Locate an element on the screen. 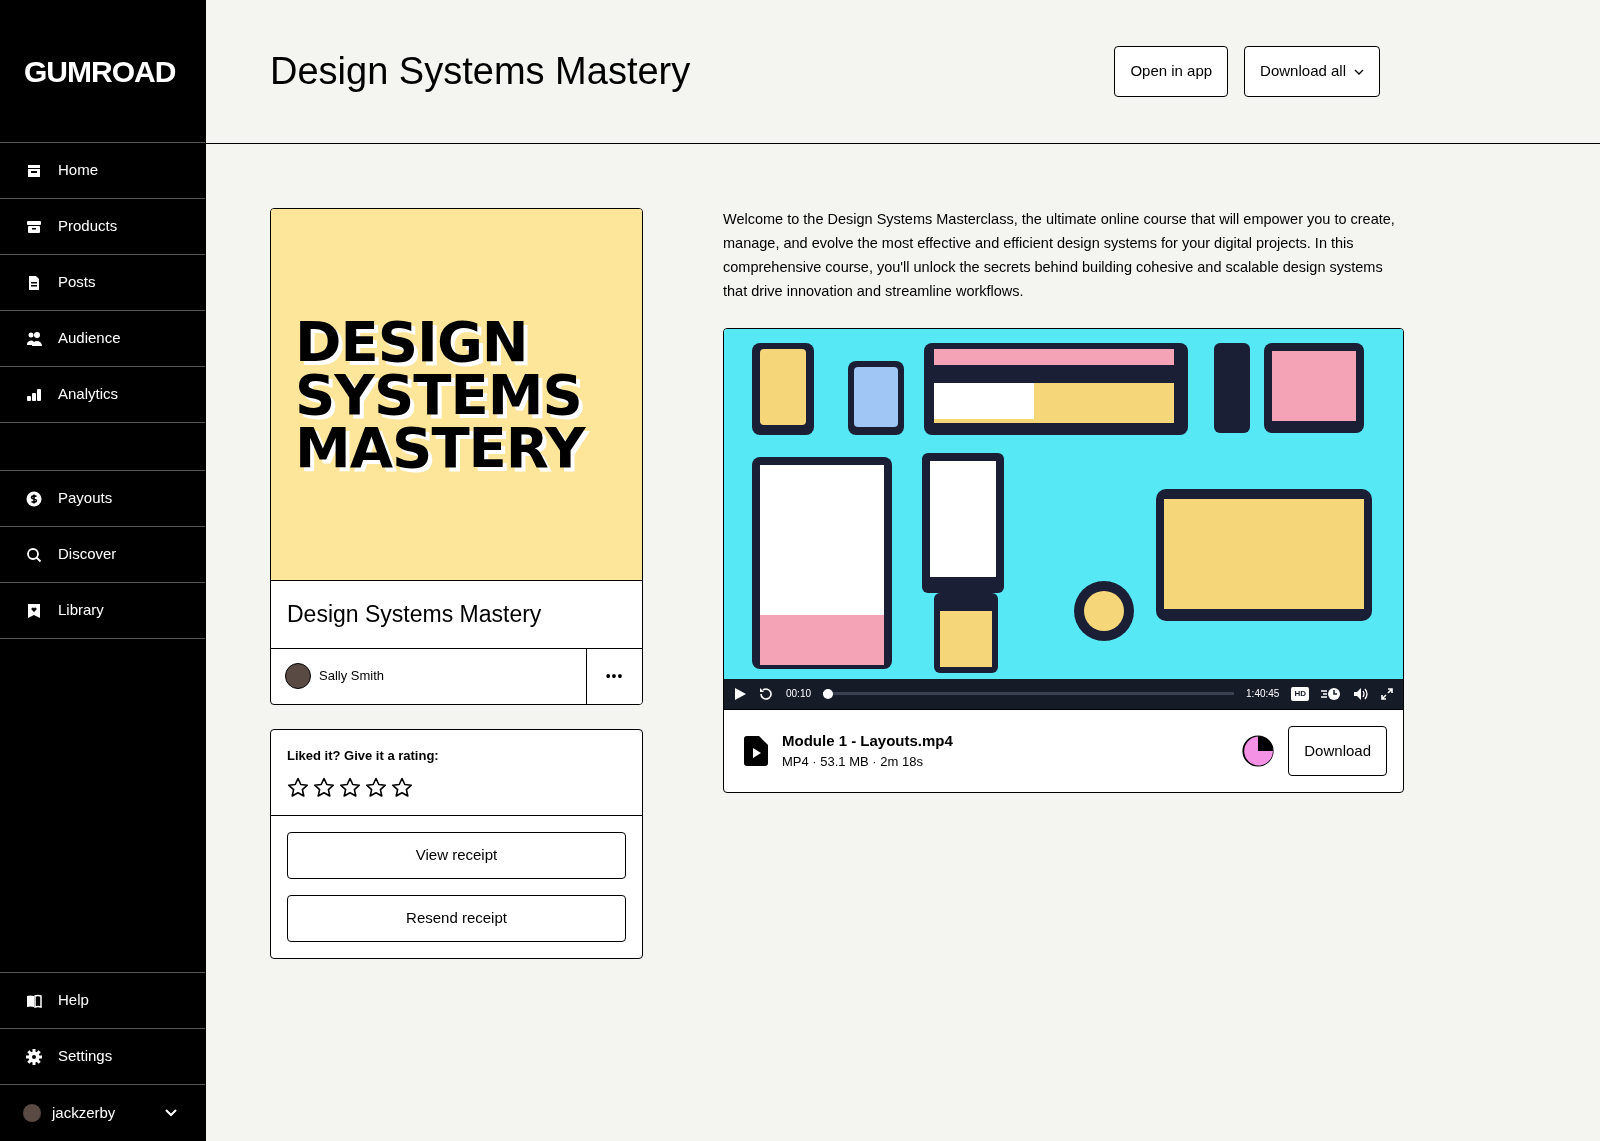 The height and width of the screenshot is (1141, 1600). chevron-down-icon is located at coordinates (171, 1113).